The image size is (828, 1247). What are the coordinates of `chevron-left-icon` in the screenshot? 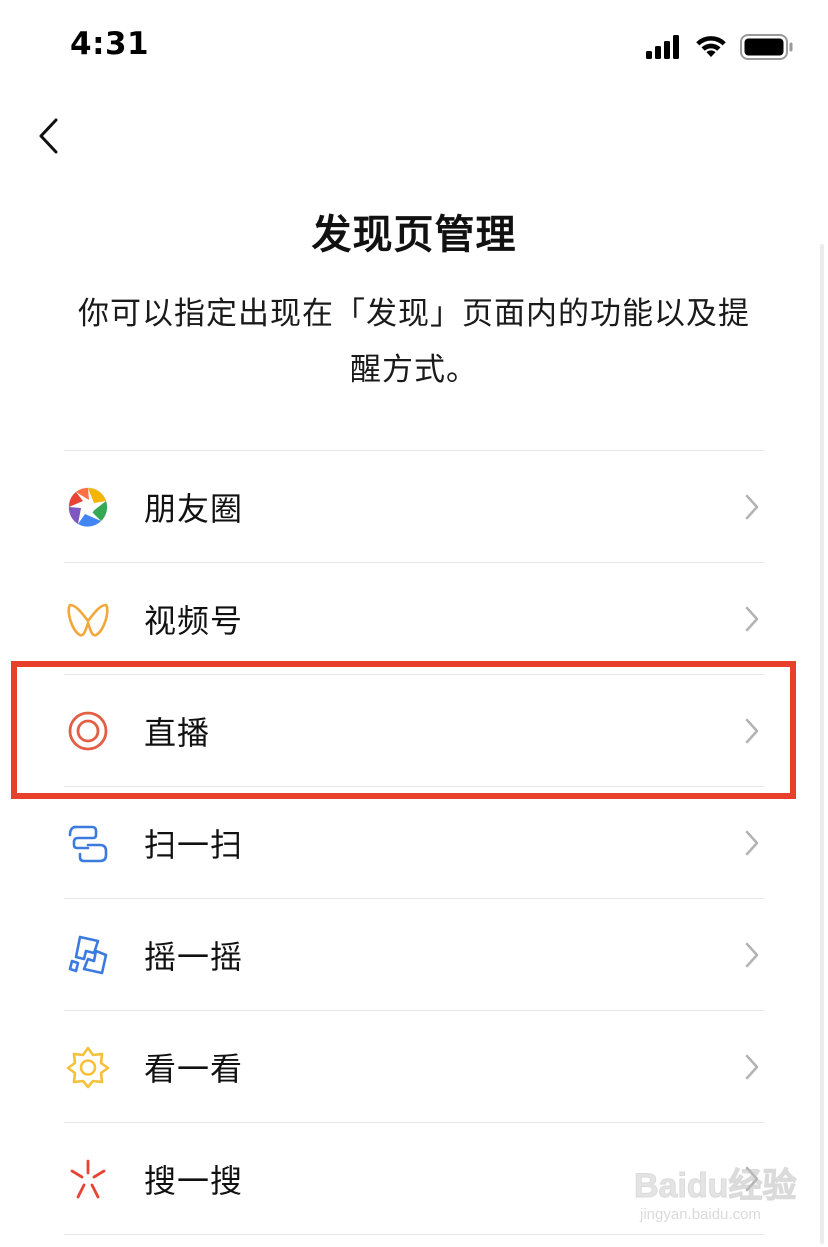 It's located at (48, 138).